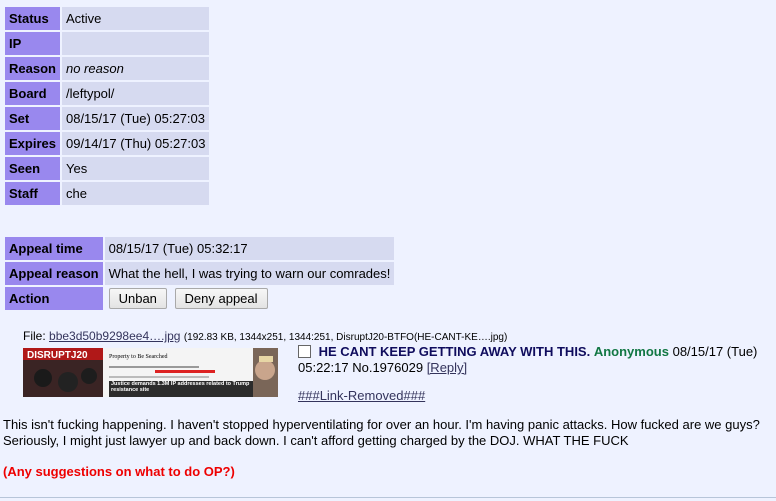 The image size is (776, 501). Describe the element at coordinates (360, 367) in the screenshot. I see `post-time-number: 05:22:17 No.1976029` at that location.